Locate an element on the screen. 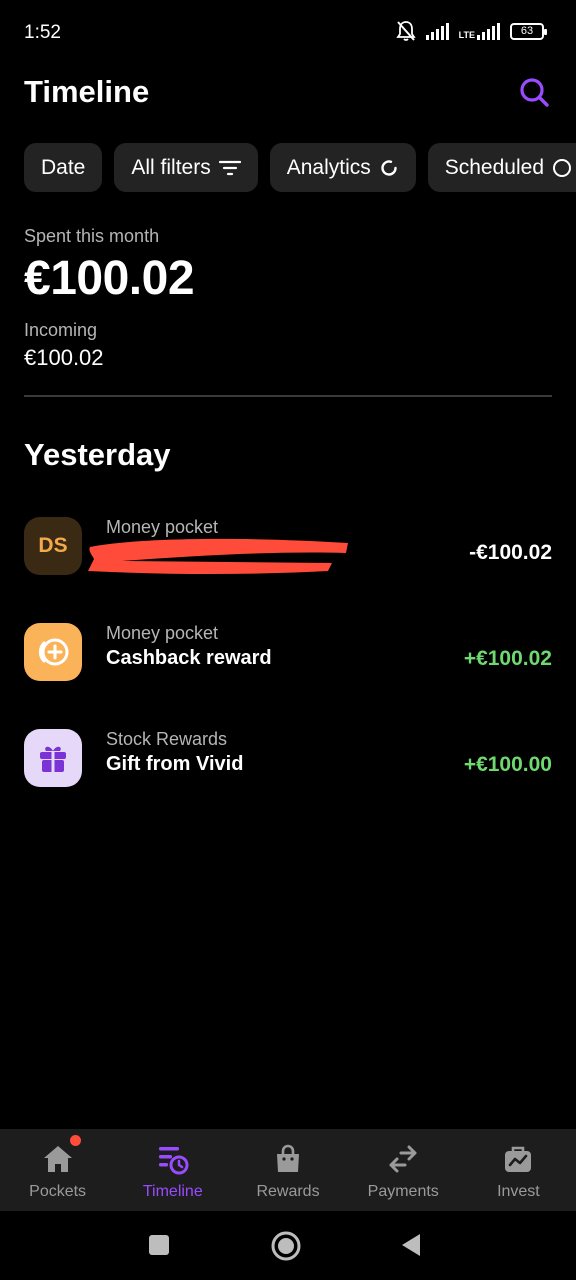 Image resolution: width=576 pixels, height=1280 pixels. nav-label: Payments is located at coordinates (403, 1191).